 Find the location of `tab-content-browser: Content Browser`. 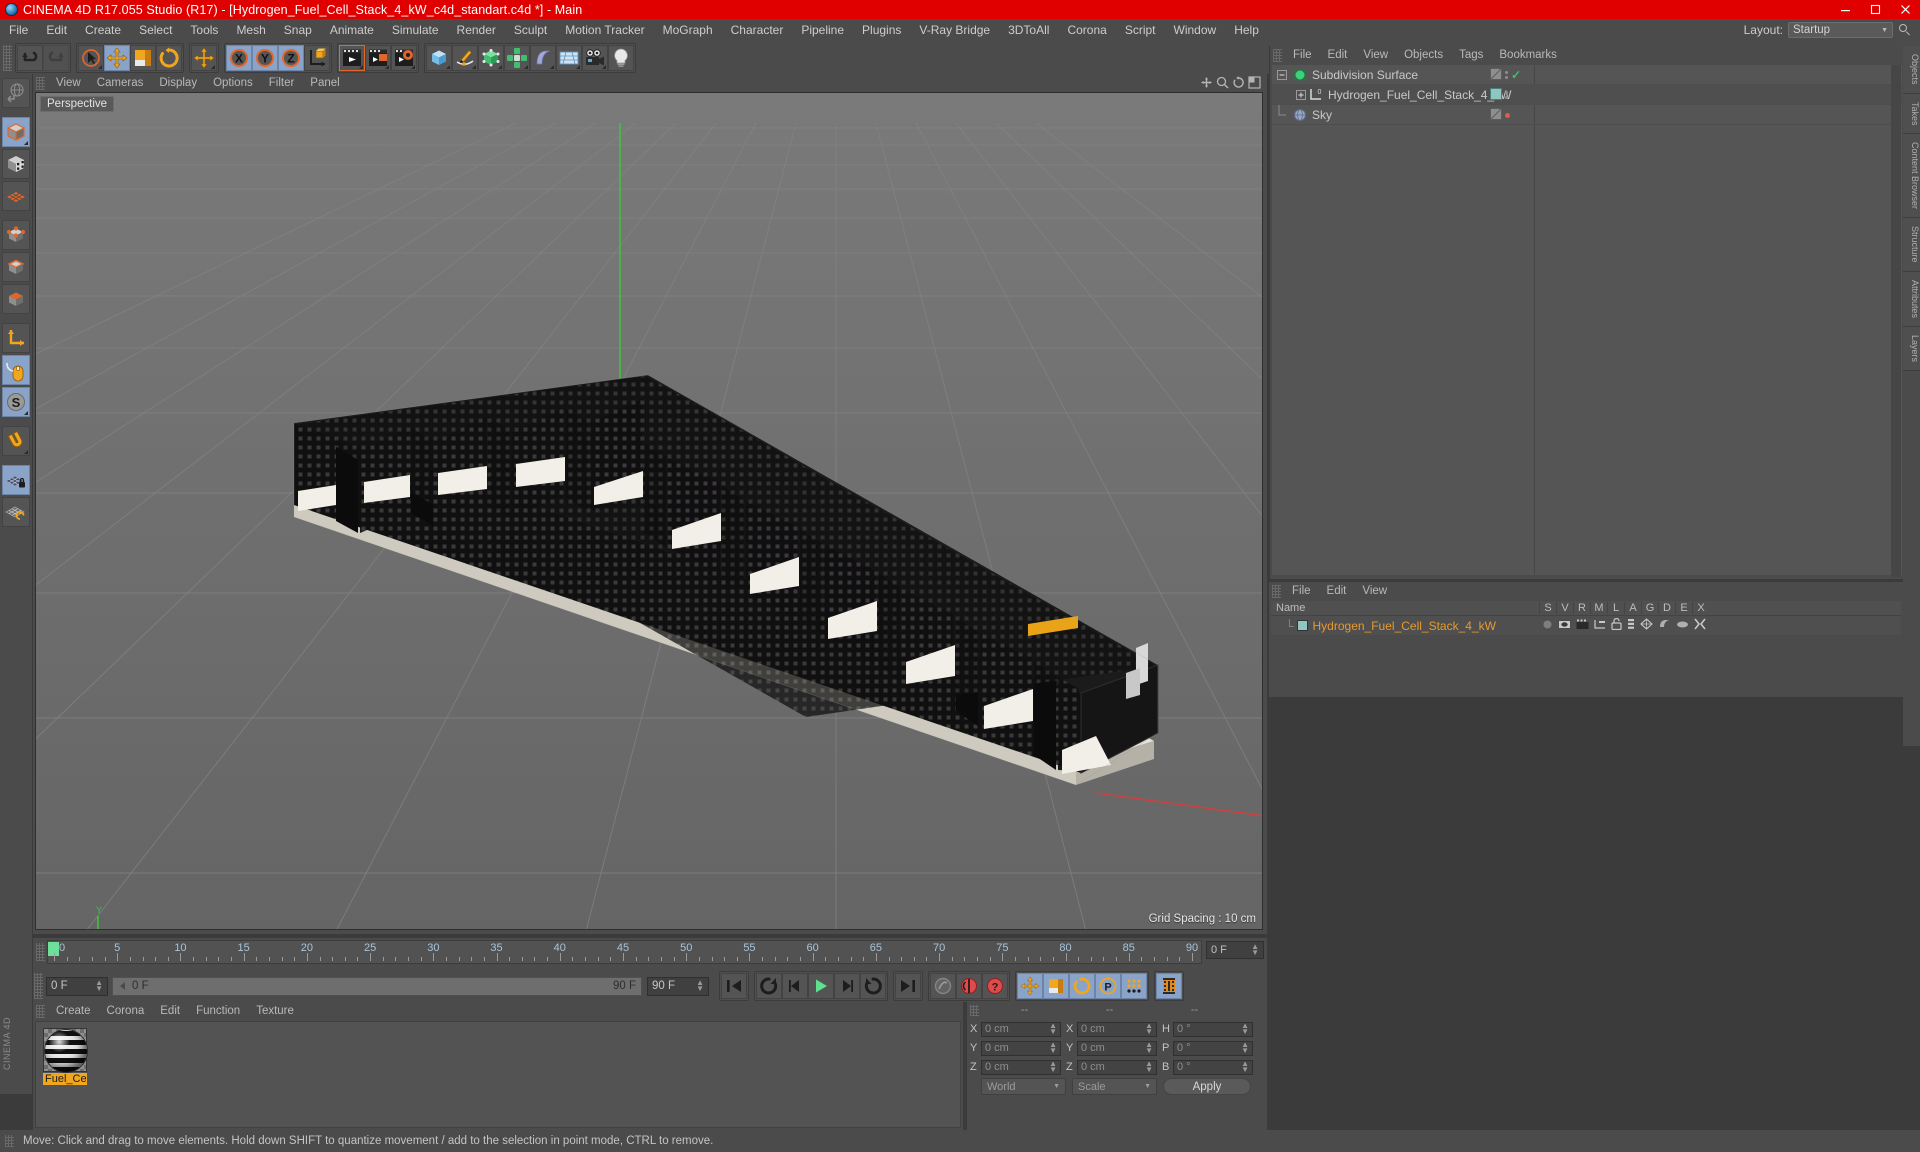

tab-content-browser: Content Browser is located at coordinates (1911, 176).